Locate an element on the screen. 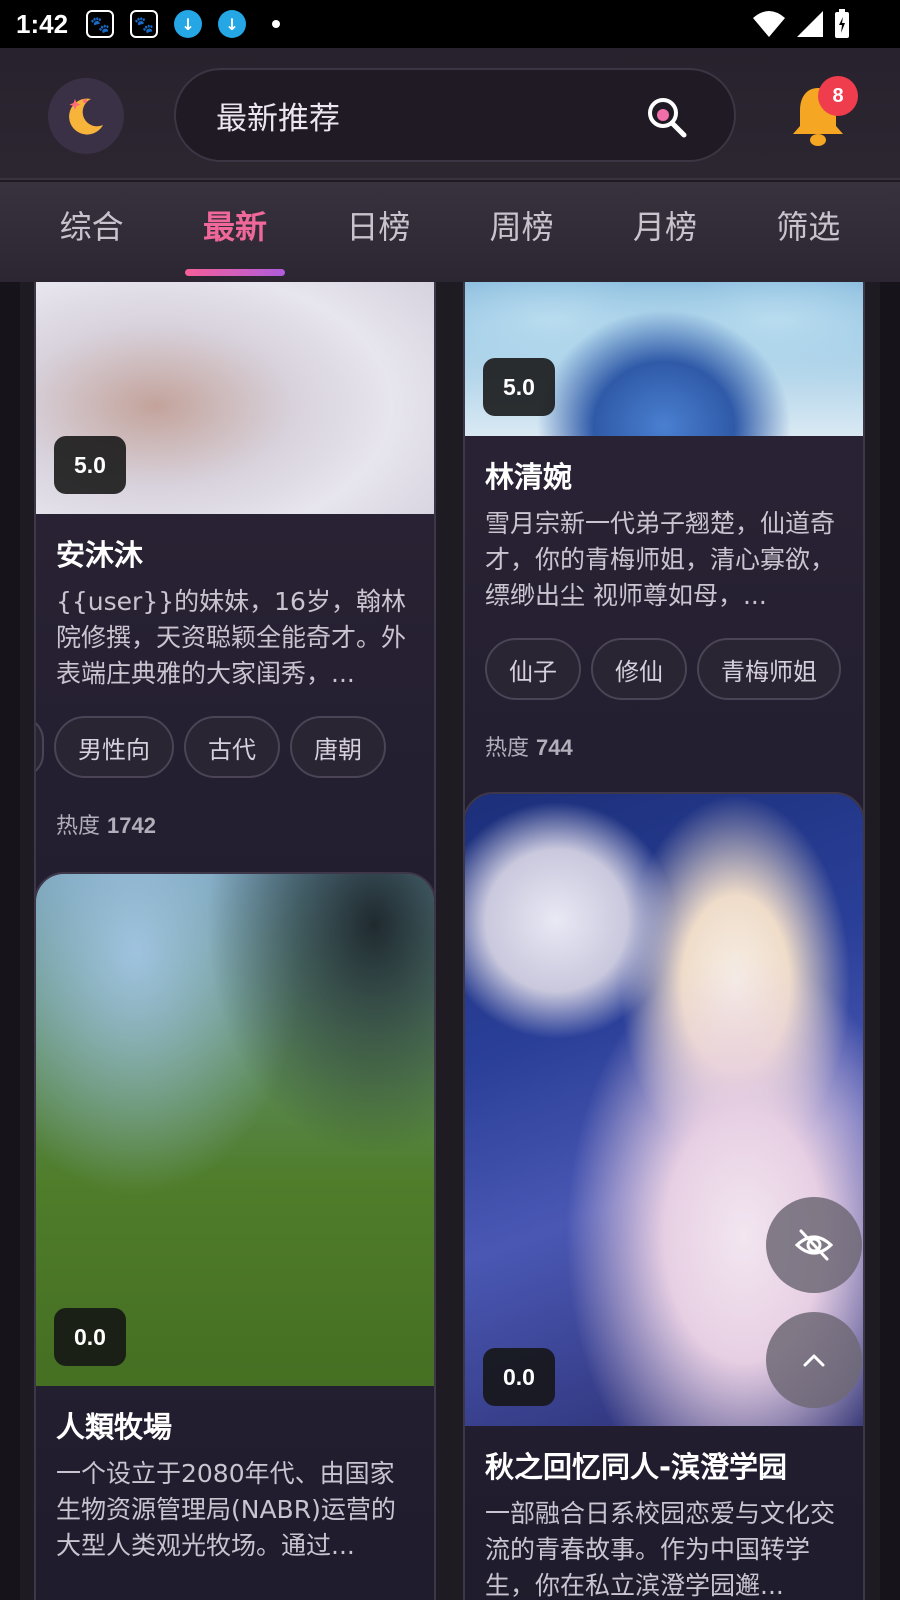  moon-icon is located at coordinates (86, 116).